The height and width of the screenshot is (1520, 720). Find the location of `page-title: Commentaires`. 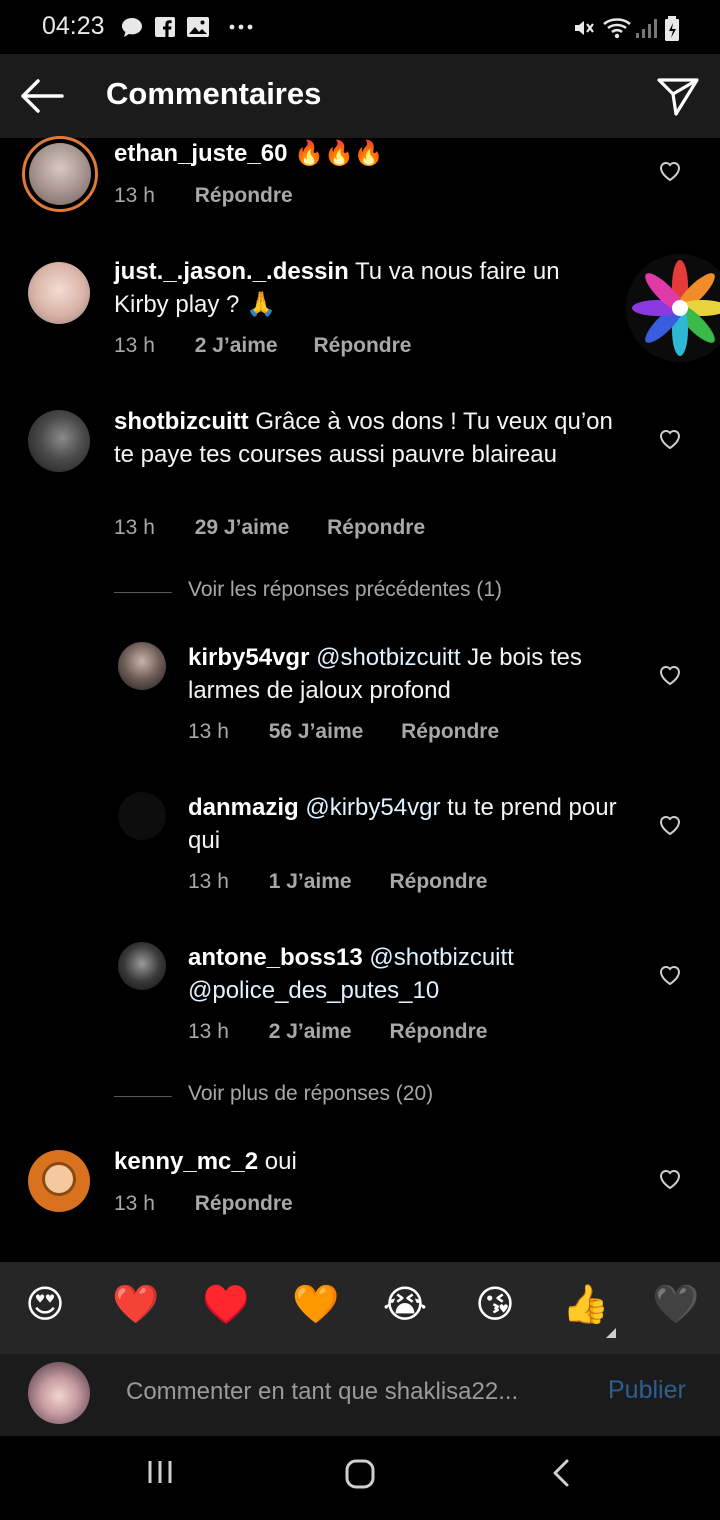

page-title: Commentaires is located at coordinates (214, 93).